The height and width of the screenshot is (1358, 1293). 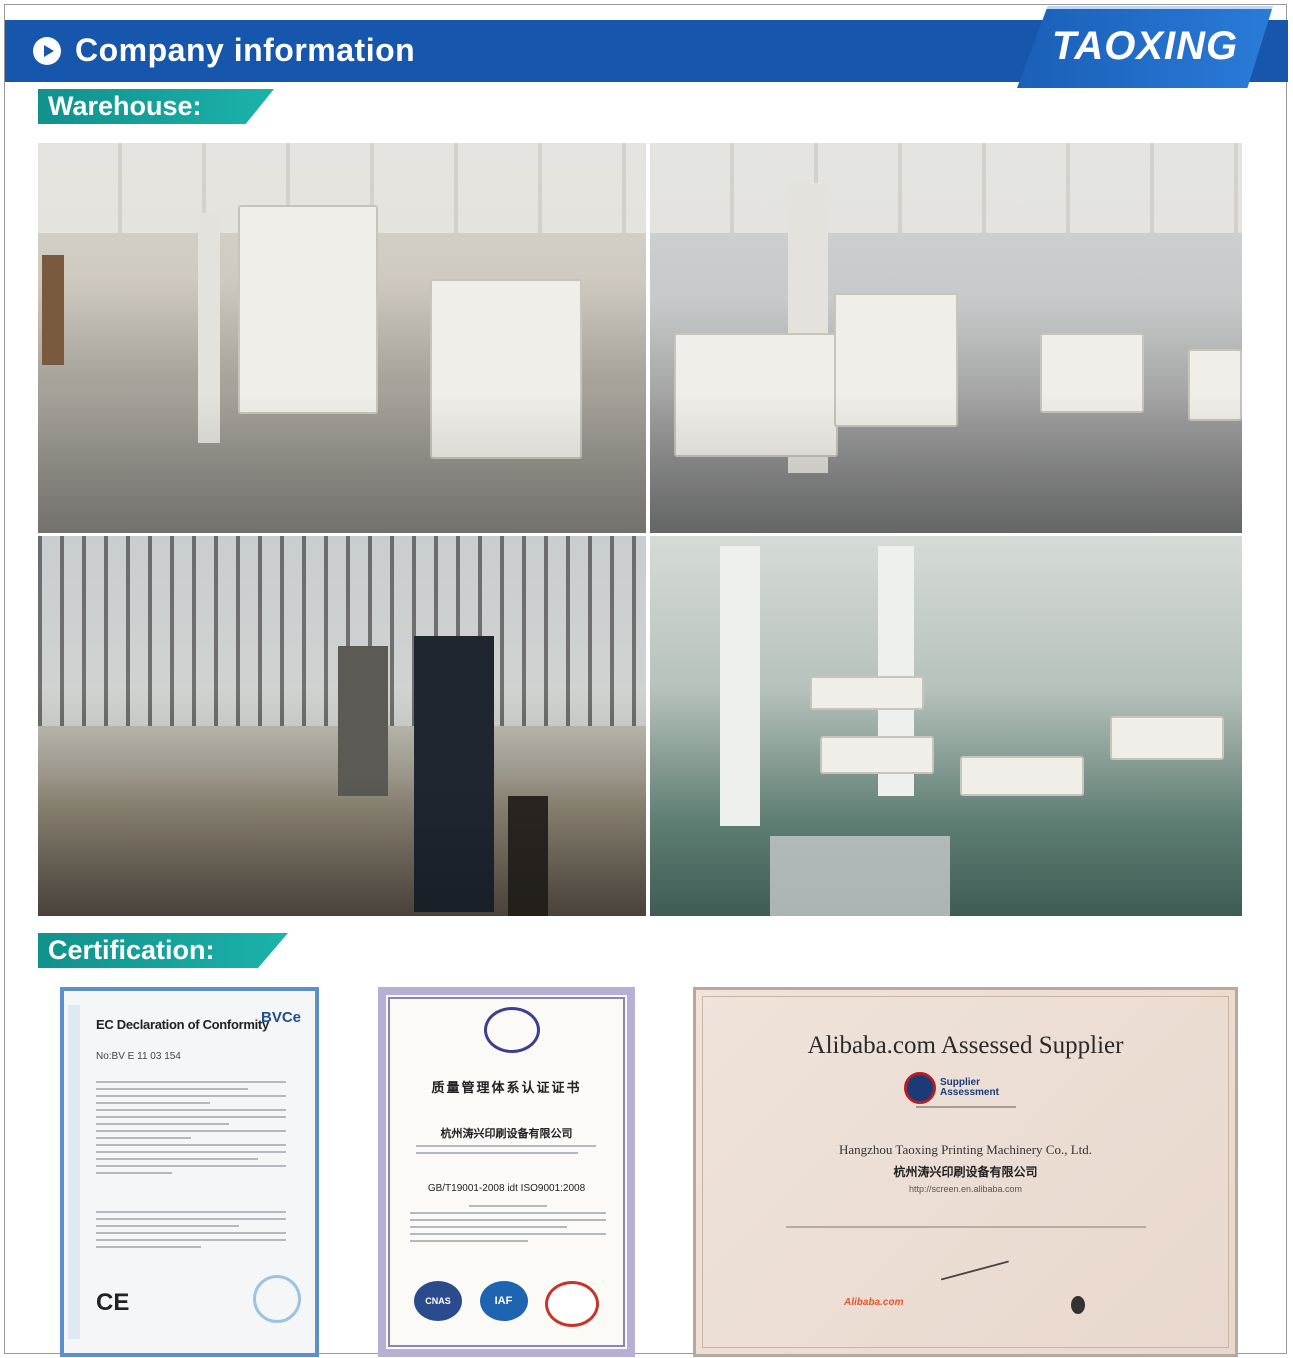 I want to click on certificate-number: No:BV E 11 03 154, so click(x=138, y=1056).